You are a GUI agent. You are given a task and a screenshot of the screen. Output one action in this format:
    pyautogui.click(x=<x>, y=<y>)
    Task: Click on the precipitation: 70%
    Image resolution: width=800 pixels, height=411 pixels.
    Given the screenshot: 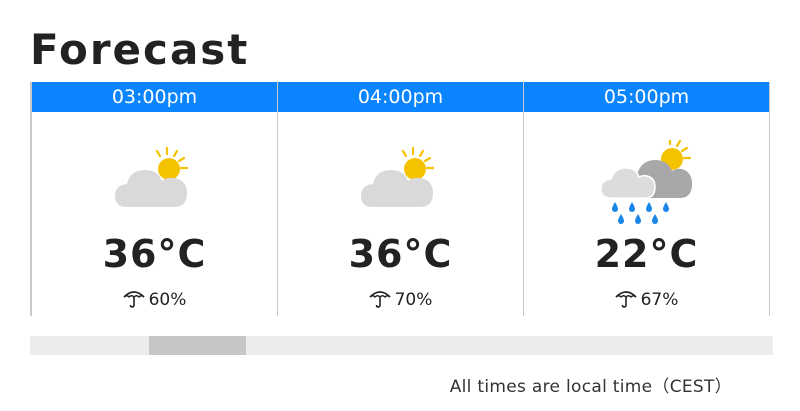 What is the action you would take?
    pyautogui.click(x=400, y=299)
    